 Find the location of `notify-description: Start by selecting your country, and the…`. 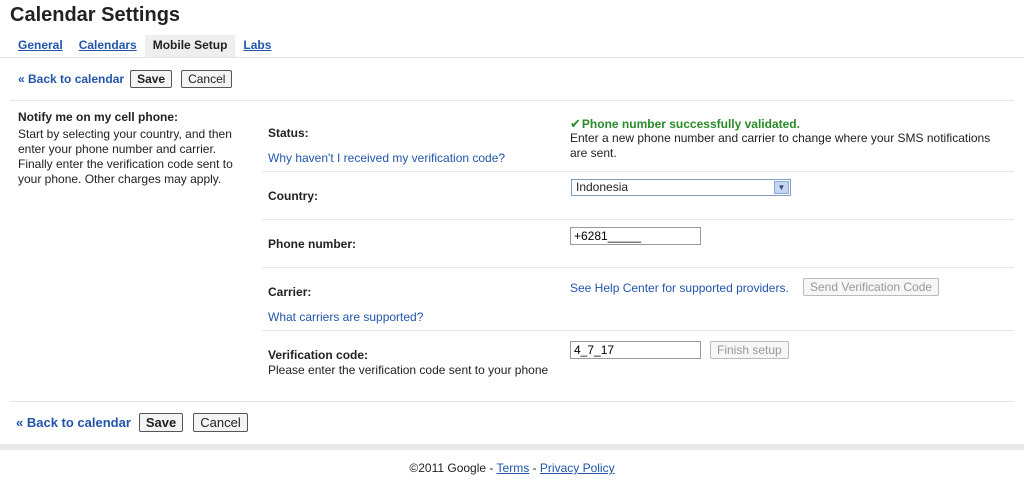

notify-description: Start by selecting your country, and the… is located at coordinates (125, 156).